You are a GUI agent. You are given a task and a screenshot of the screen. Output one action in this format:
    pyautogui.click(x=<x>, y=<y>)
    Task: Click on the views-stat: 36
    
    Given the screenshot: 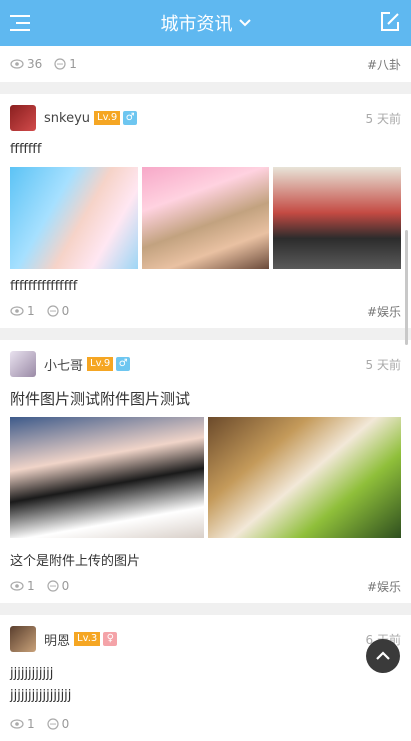 What is the action you would take?
    pyautogui.click(x=26, y=64)
    